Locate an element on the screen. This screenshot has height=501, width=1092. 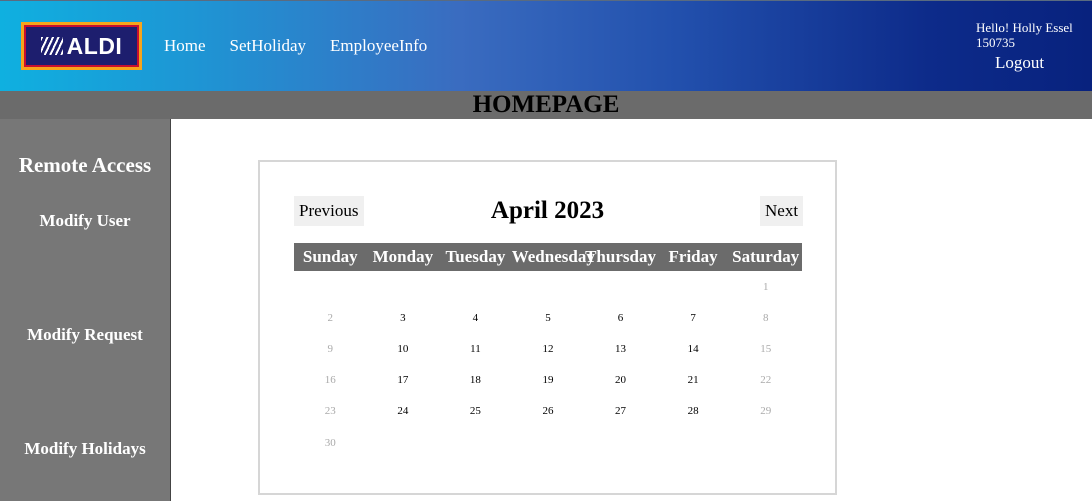
calendar-week-row: 30 is located at coordinates (548, 442).